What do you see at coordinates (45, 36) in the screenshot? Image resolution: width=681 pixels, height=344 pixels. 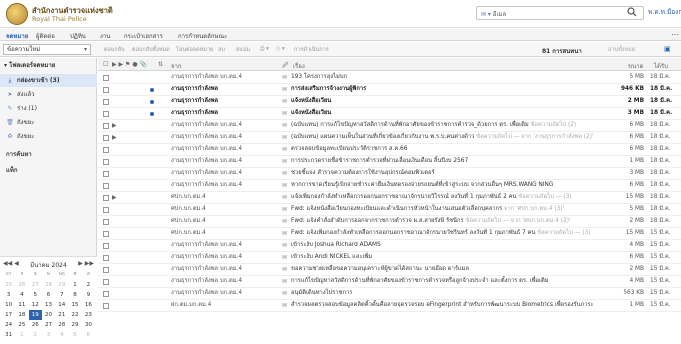 I see `tab-contacts: ผู้ติดต่อ` at bounding box center [45, 36].